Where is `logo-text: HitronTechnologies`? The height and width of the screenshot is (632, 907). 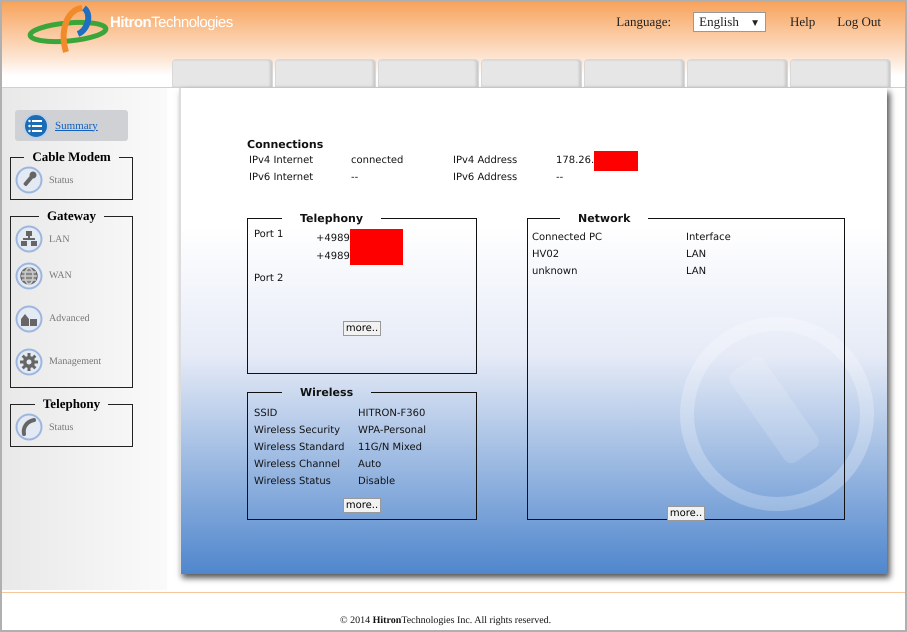 logo-text: HitronTechnologies is located at coordinates (171, 22).